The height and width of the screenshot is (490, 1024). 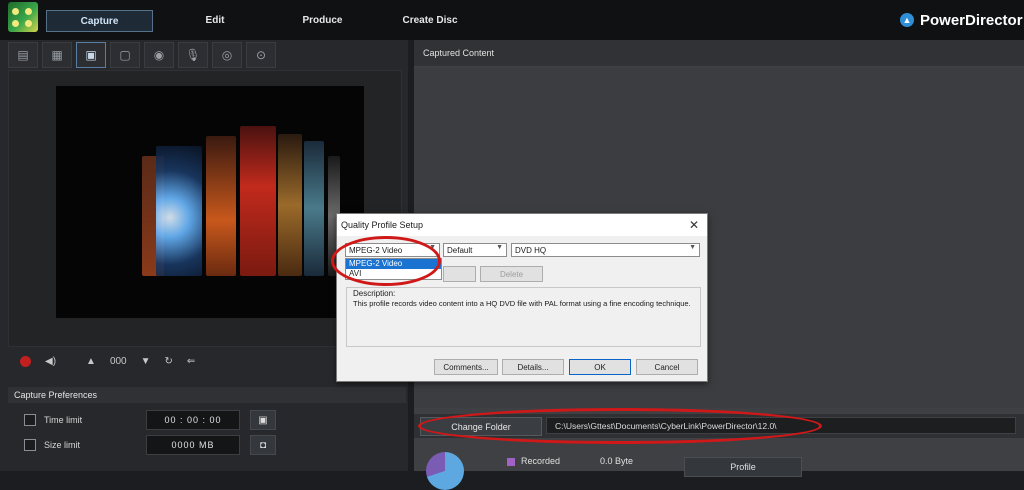 What do you see at coordinates (99, 21) in the screenshot?
I see `tab-capture: Capture` at bounding box center [99, 21].